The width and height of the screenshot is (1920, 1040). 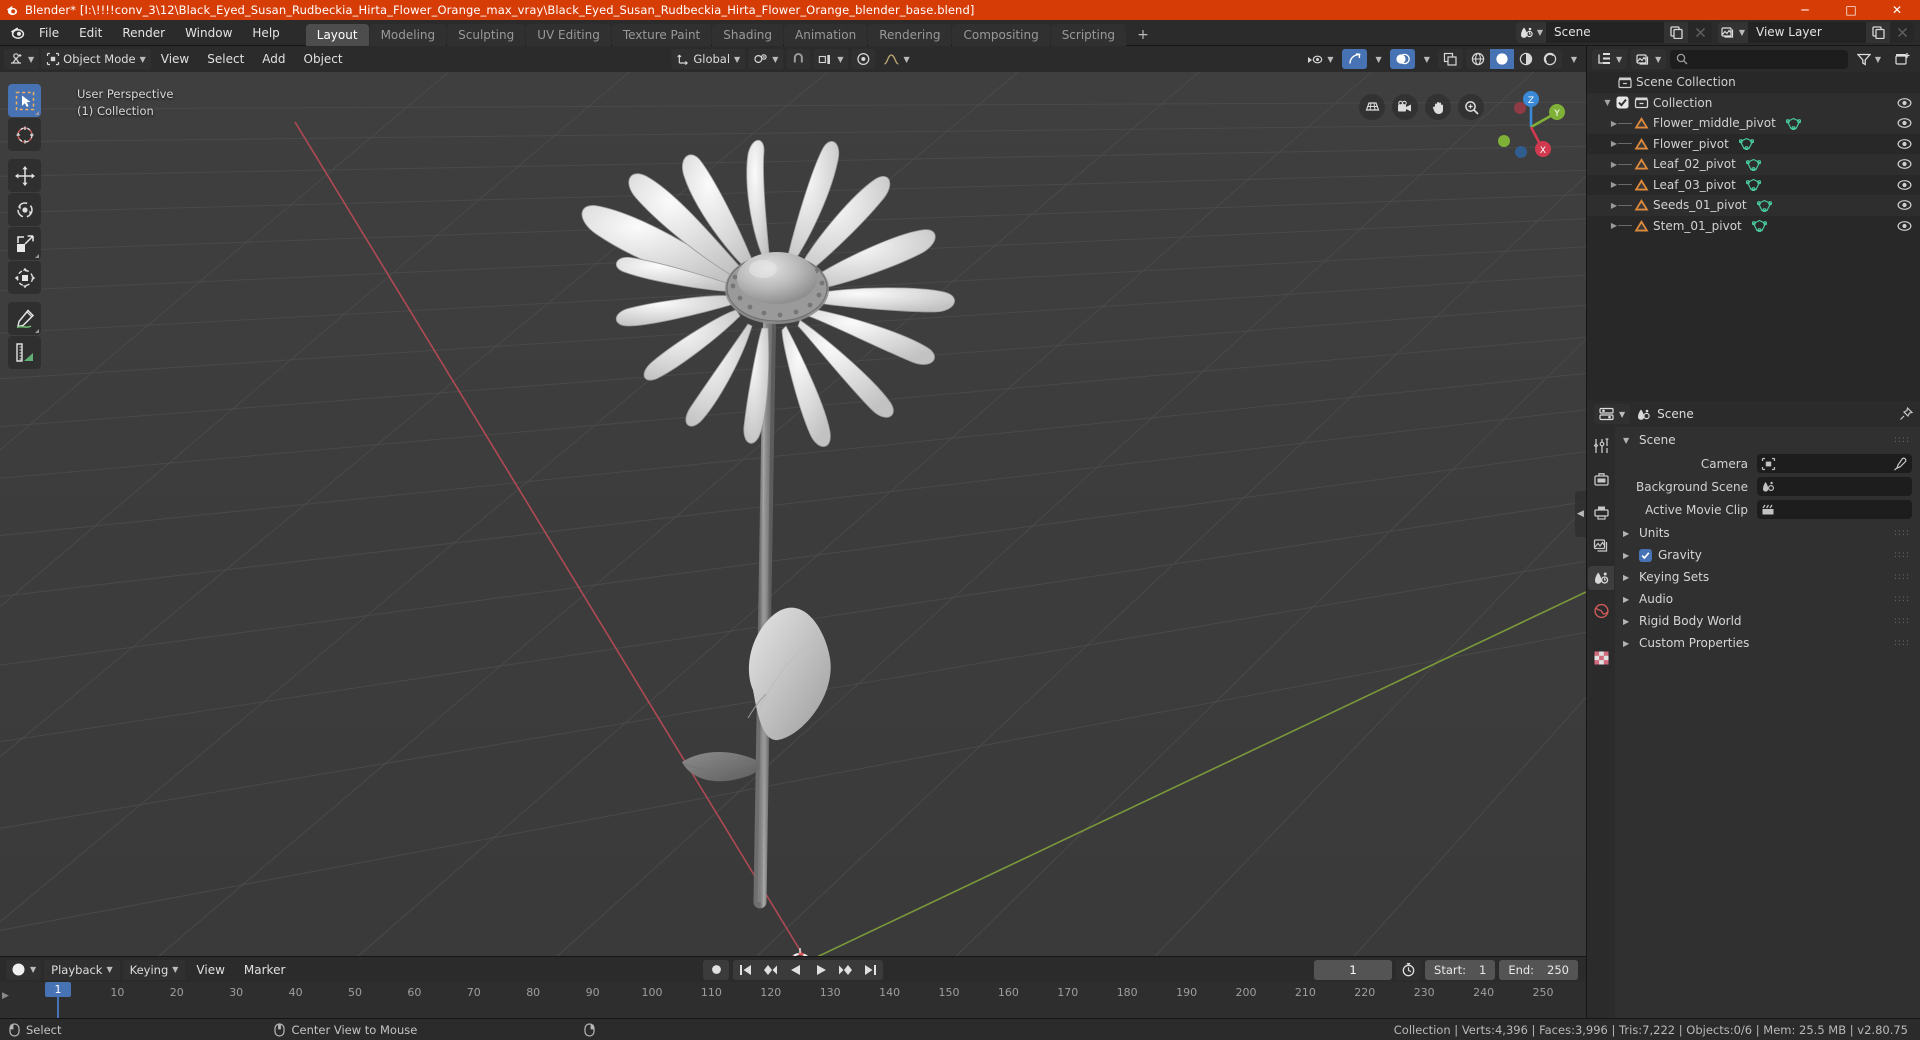 I want to click on navigation-gizmo: Z Y X, so click(x=1531, y=127).